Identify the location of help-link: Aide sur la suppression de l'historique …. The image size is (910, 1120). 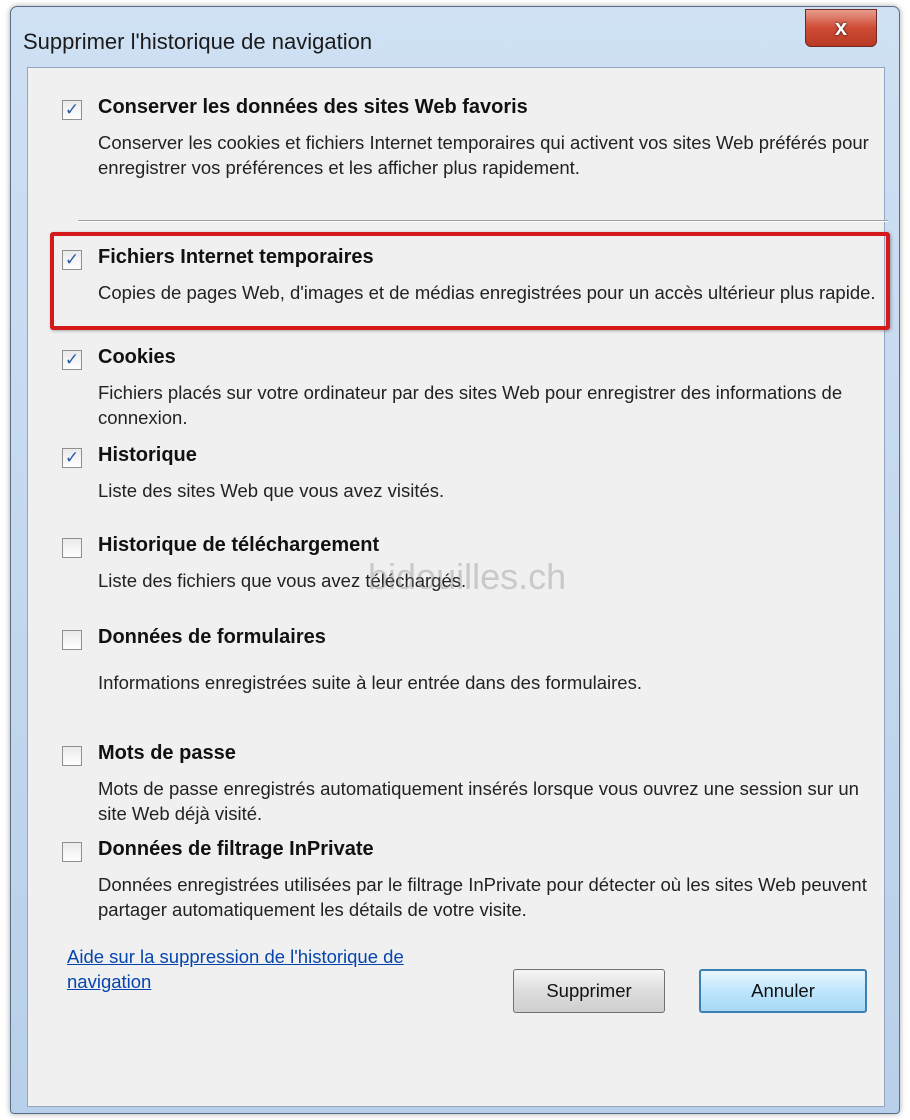
(267, 969).